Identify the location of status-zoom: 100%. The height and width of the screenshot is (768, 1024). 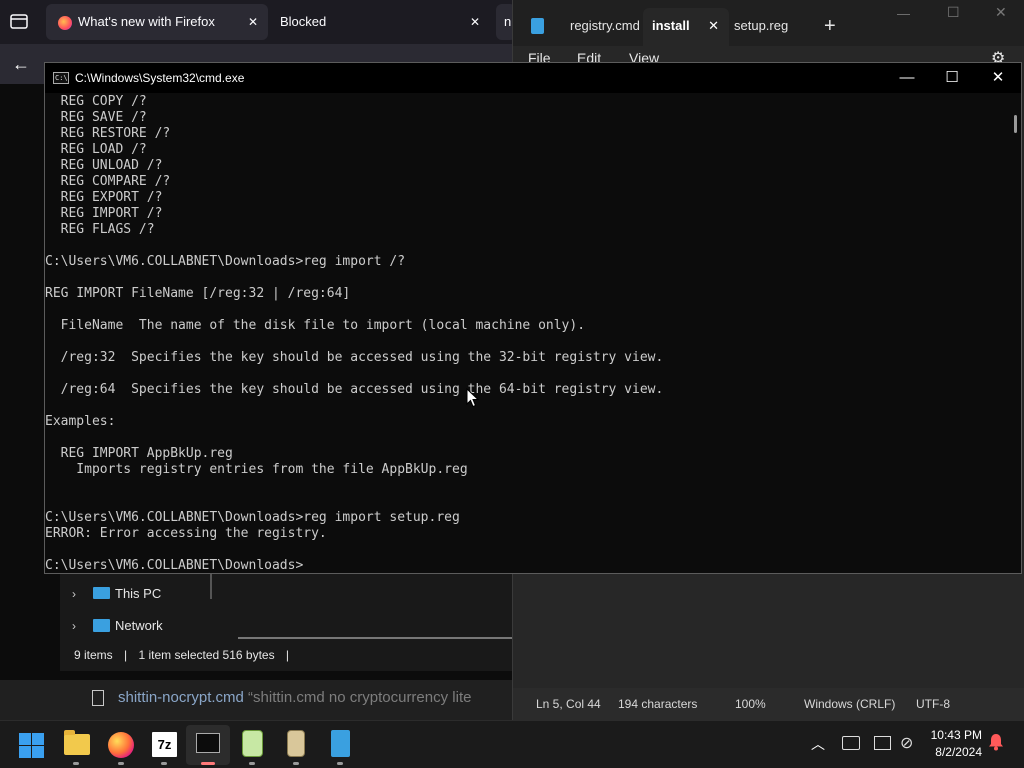
(750, 704).